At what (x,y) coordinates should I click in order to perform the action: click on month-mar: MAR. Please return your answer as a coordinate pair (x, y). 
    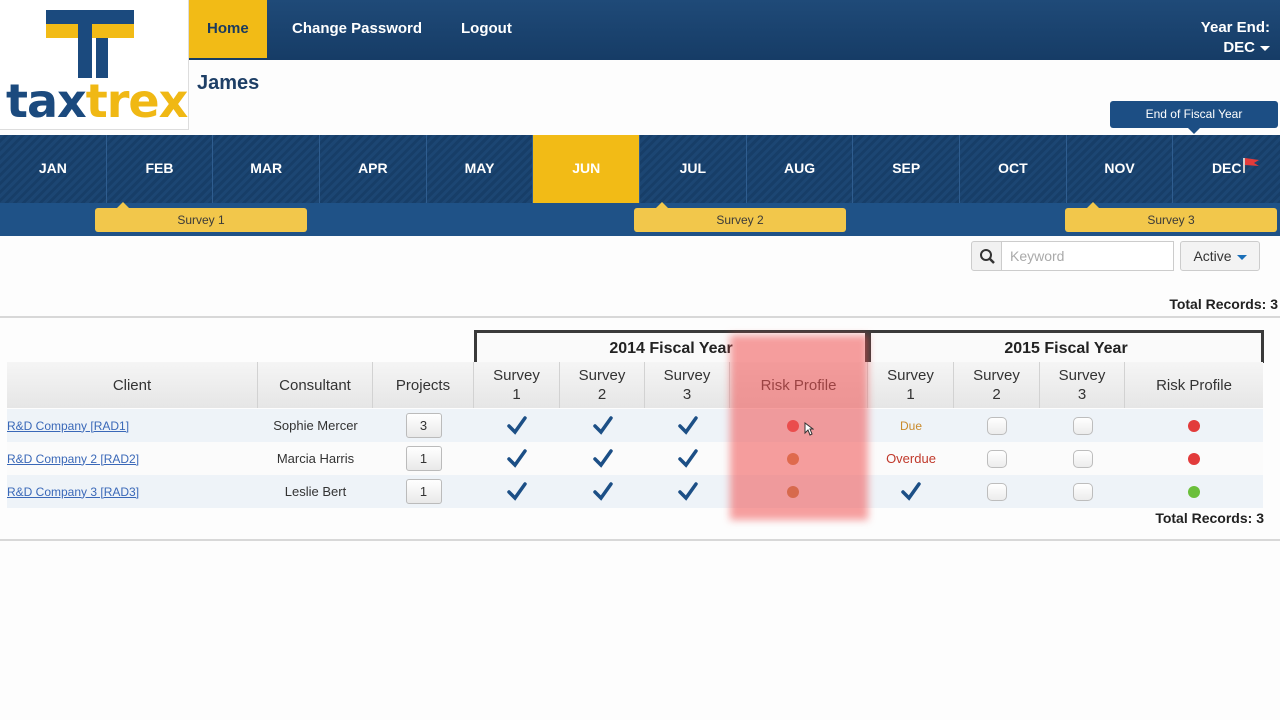
    Looking at the image, I should click on (267, 169).